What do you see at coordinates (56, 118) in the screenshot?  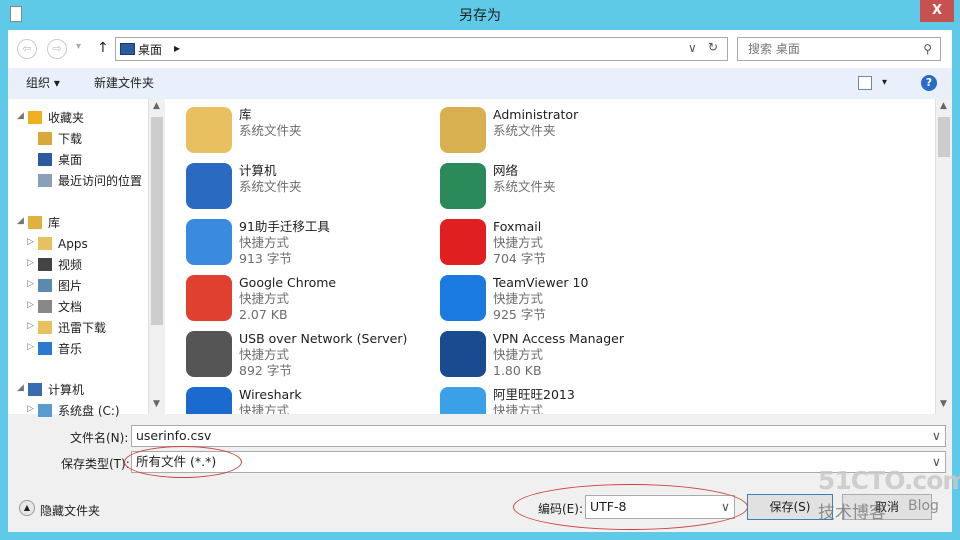 I see `sidebar-item: 收藏夹` at bounding box center [56, 118].